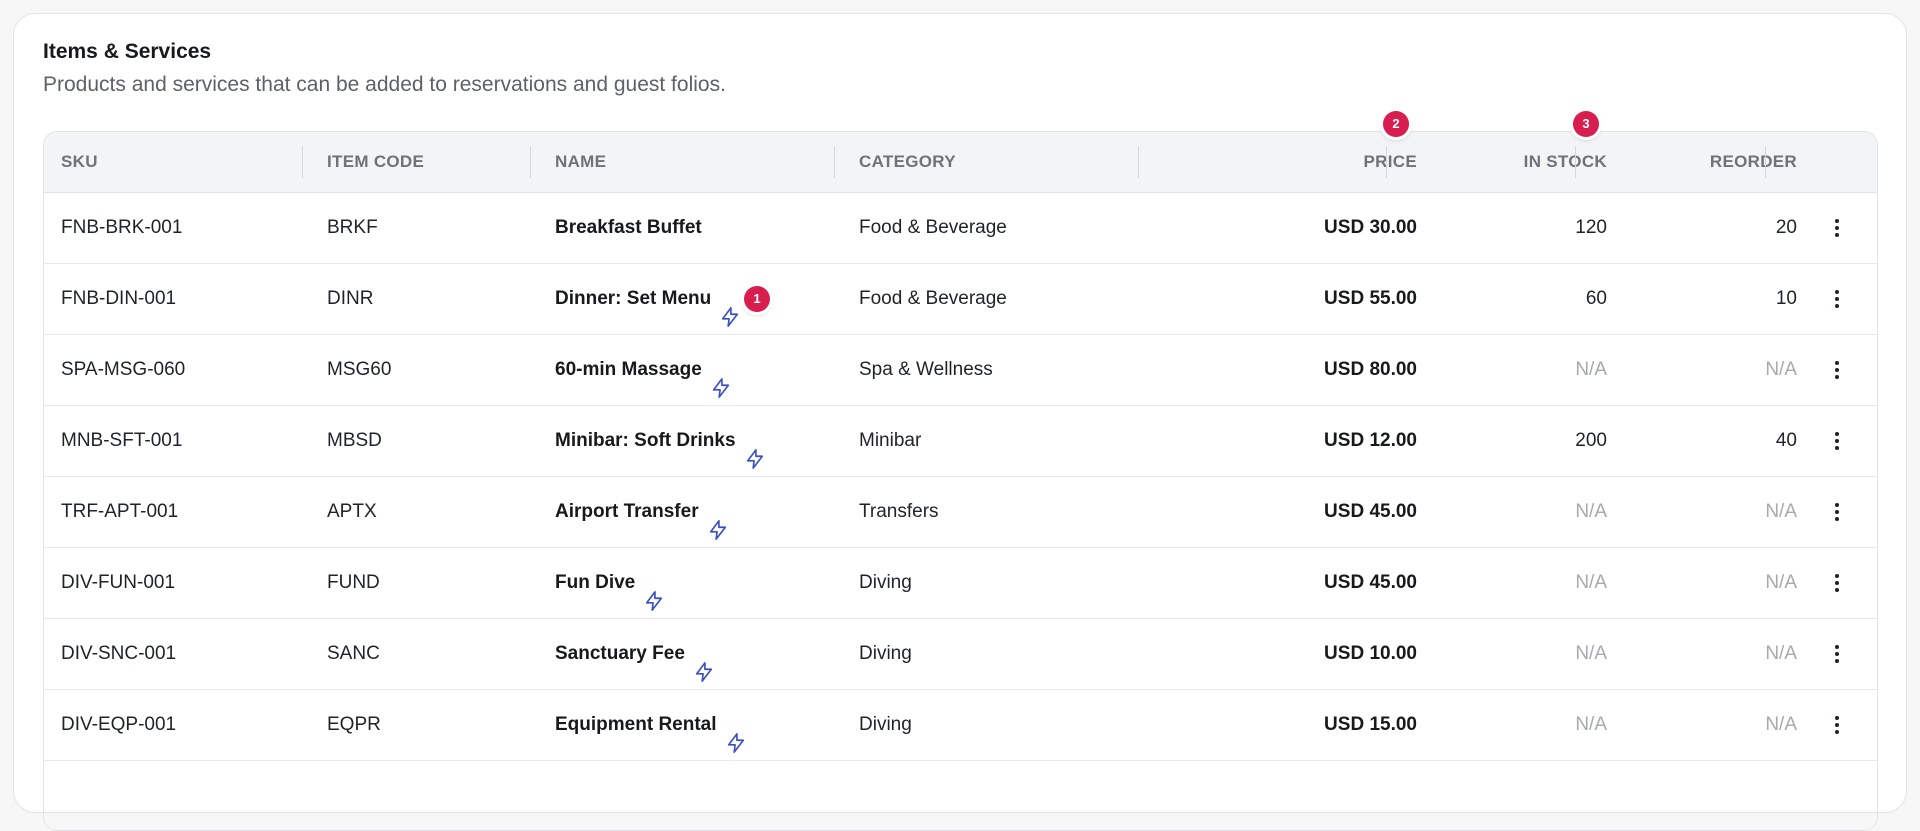  Describe the element at coordinates (757, 299) in the screenshot. I see `annotation-marker-1: 1` at that location.